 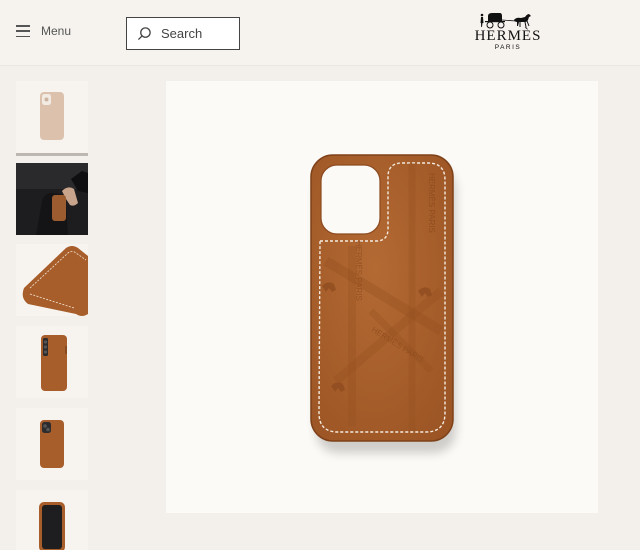 I want to click on case-side-image, so click(x=52, y=362).